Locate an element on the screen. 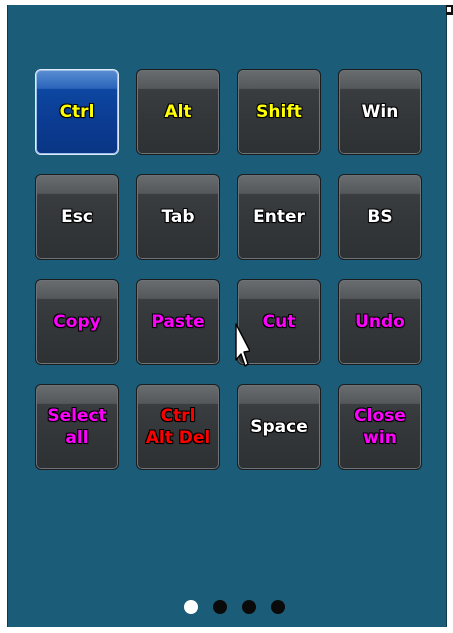  key-ctrl: Ctrl is located at coordinates (77, 112).